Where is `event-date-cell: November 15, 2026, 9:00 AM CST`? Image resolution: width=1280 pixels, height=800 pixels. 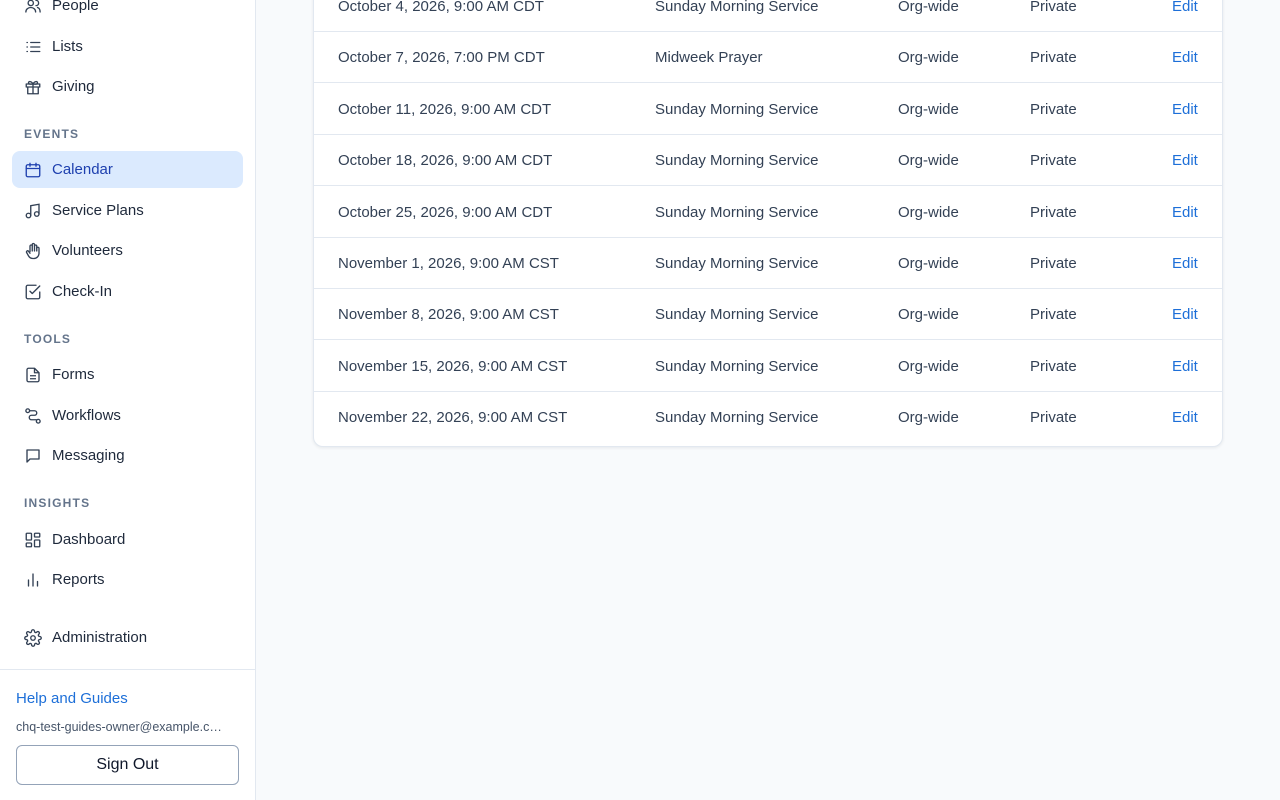 event-date-cell: November 15, 2026, 9:00 AM CST is located at coordinates (453, 366).